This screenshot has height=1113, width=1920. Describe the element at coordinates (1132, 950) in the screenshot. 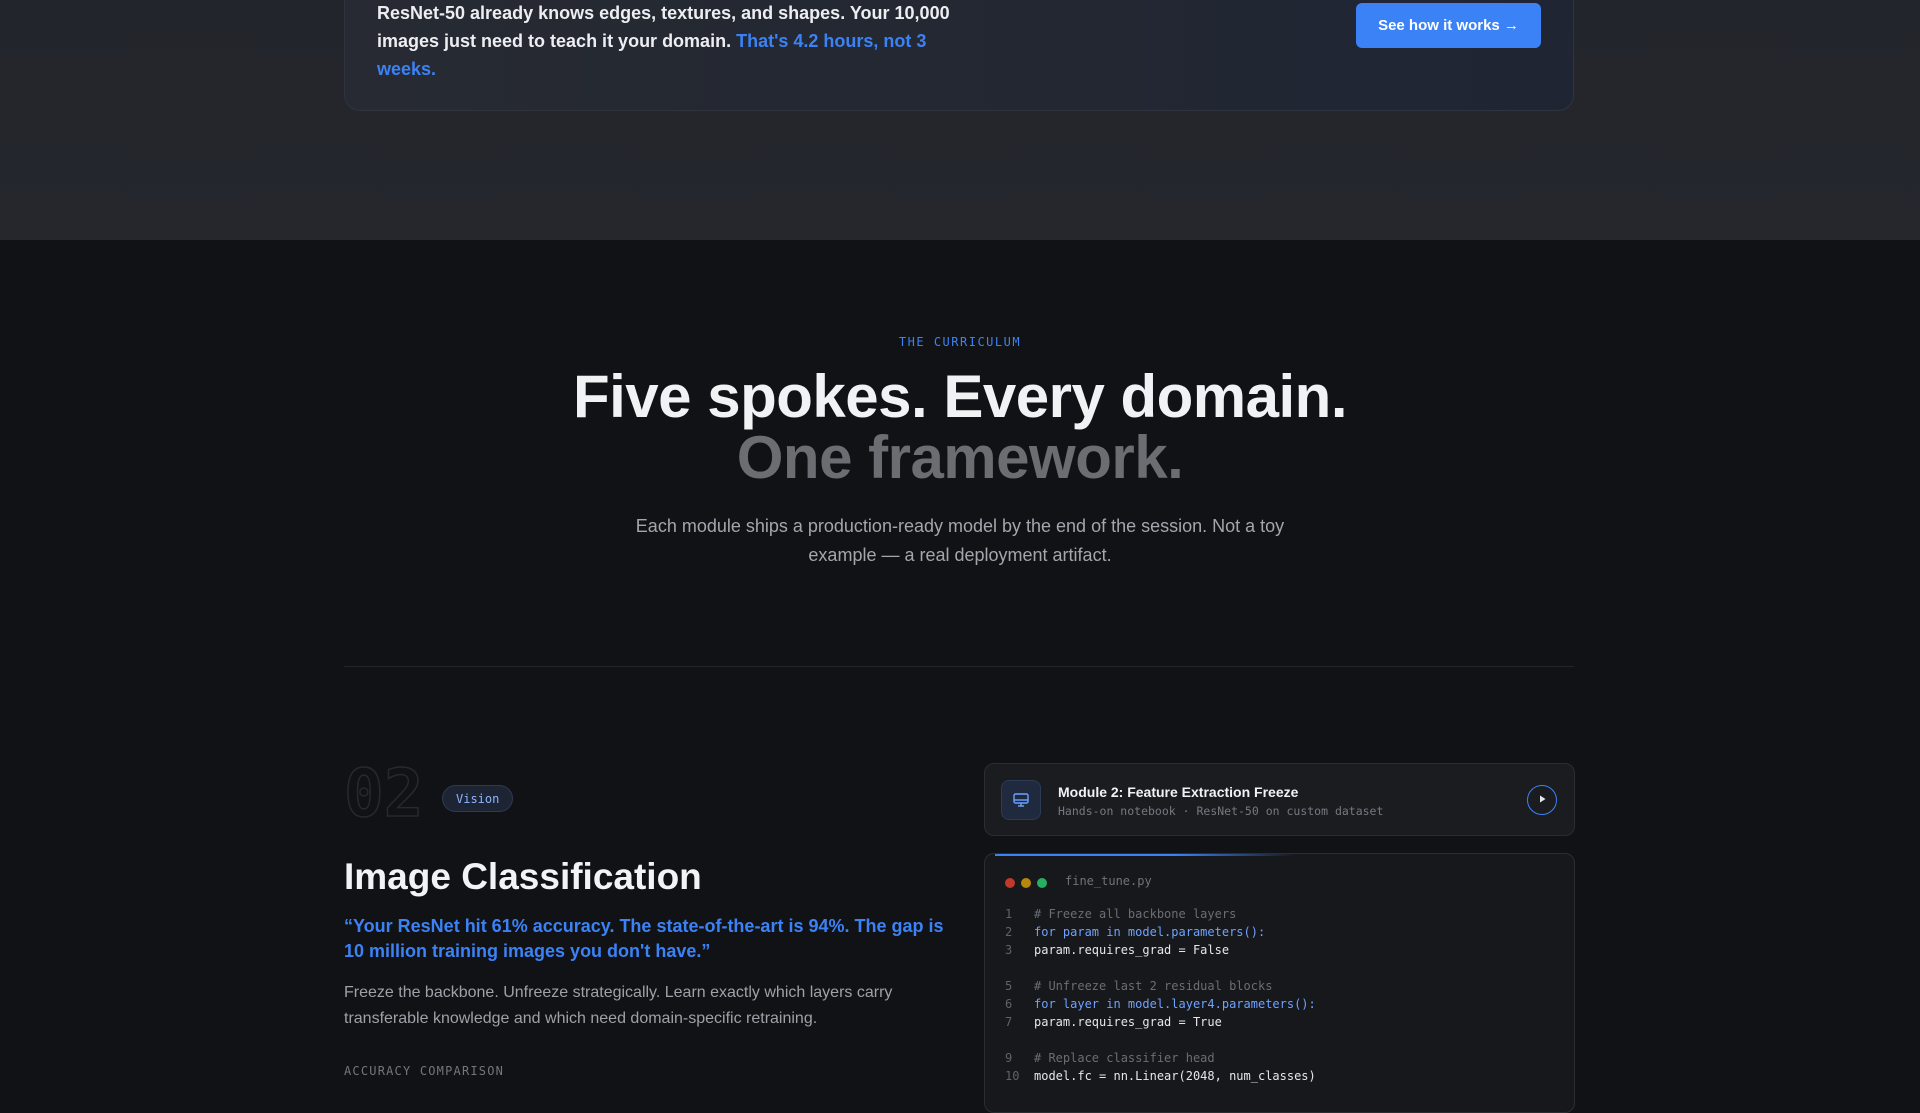

I see `code-text: param.requires_grad = False` at that location.